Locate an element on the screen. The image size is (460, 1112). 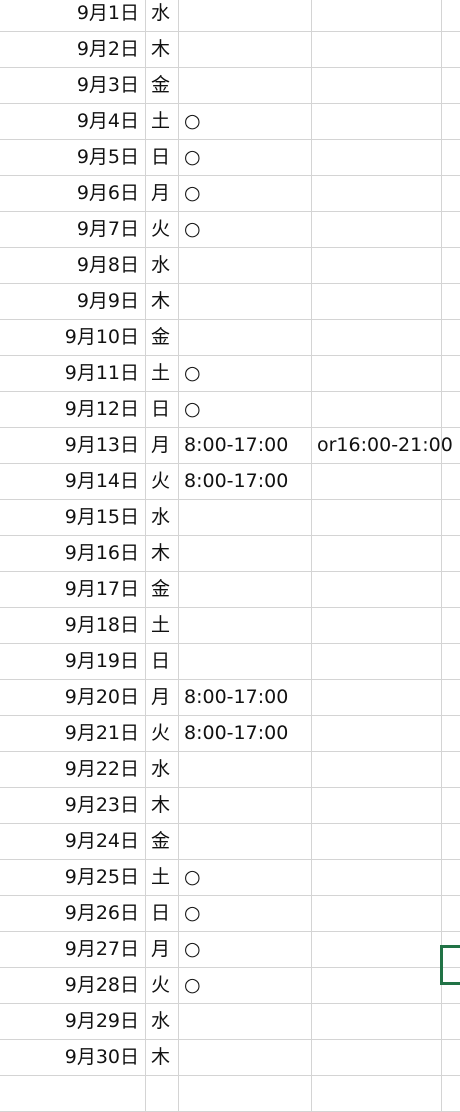
date-cell: 9月29日 is located at coordinates (73, 1021).